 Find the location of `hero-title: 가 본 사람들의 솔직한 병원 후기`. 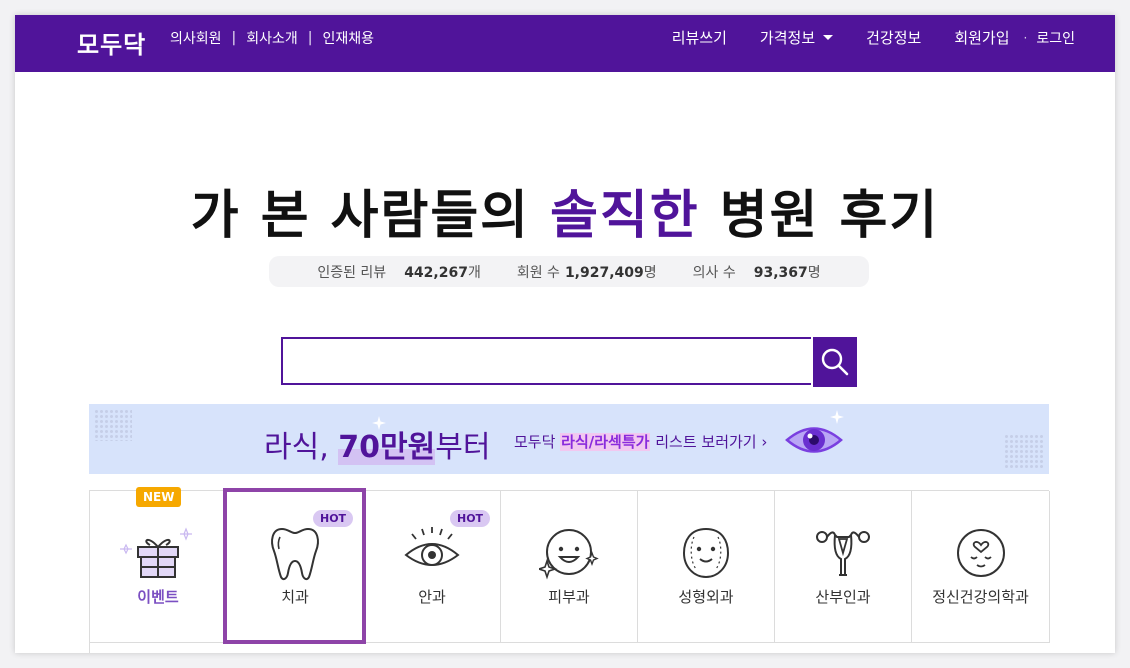

hero-title: 가 본 사람들의 솔직한 병원 후기 is located at coordinates (565, 210).